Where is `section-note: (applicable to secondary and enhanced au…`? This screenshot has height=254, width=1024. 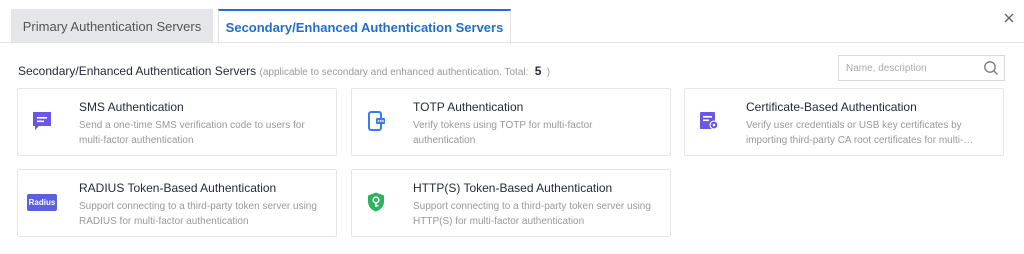
section-note: (applicable to secondary and enhanced au… is located at coordinates (394, 72).